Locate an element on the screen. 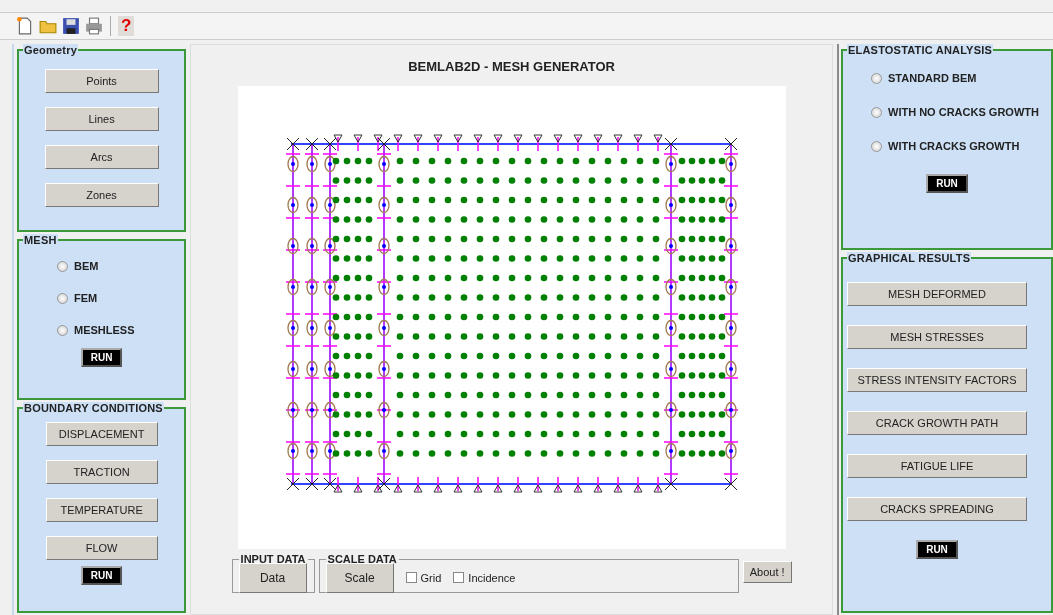  checkbox-option: Incidence is located at coordinates (484, 577).